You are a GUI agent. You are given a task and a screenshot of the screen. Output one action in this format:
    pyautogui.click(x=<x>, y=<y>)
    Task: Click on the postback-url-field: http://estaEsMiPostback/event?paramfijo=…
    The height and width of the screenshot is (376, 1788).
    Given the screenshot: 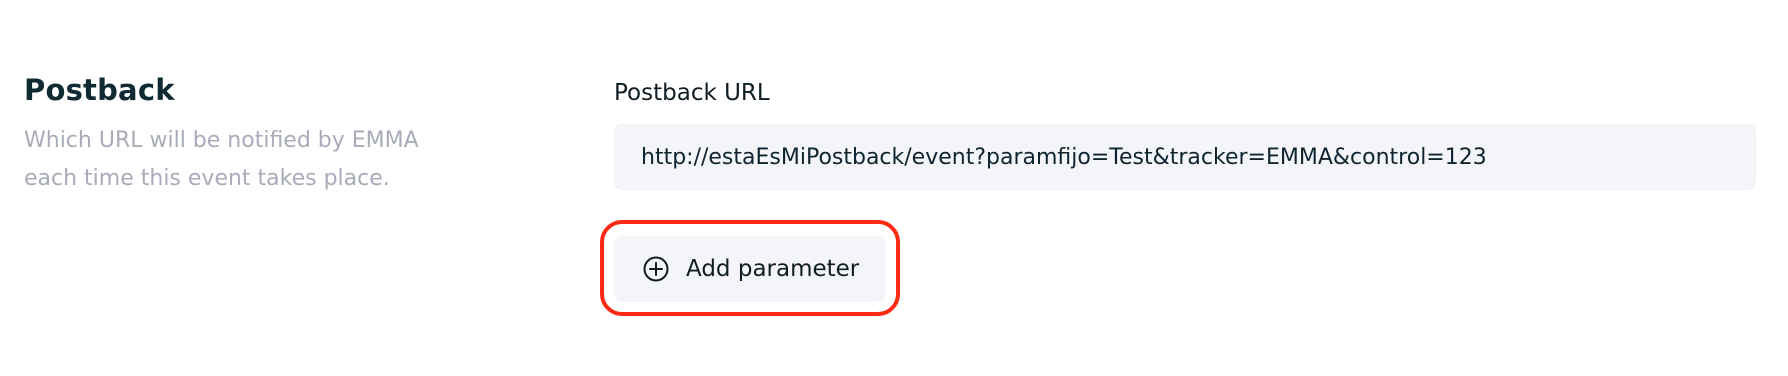 What is the action you would take?
    pyautogui.click(x=1185, y=157)
    